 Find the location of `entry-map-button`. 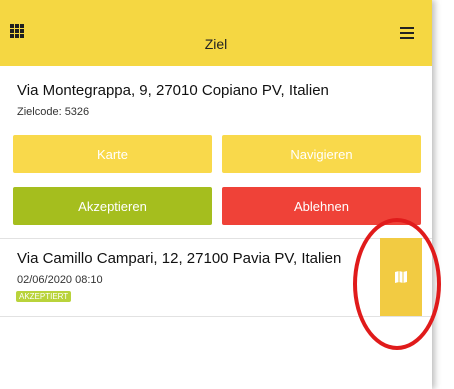

entry-map-button is located at coordinates (401, 277).